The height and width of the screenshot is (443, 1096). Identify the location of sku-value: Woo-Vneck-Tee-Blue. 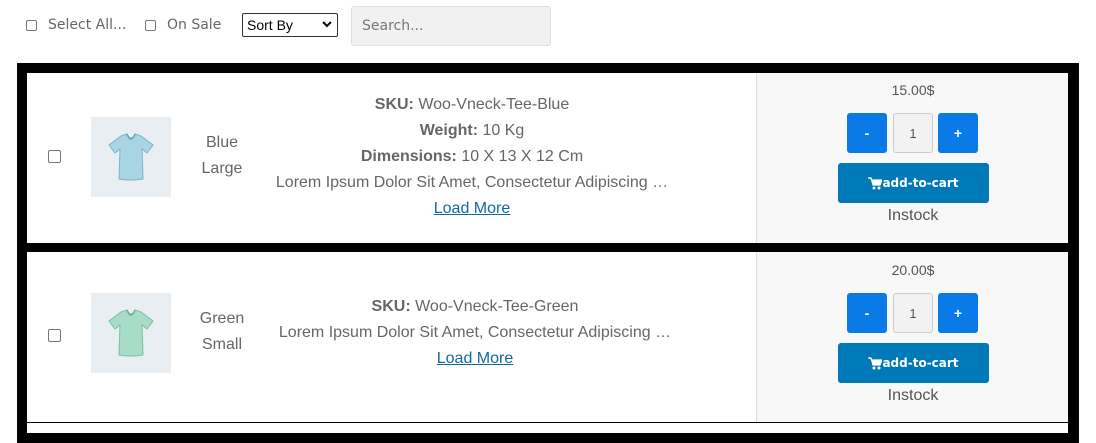
(494, 104).